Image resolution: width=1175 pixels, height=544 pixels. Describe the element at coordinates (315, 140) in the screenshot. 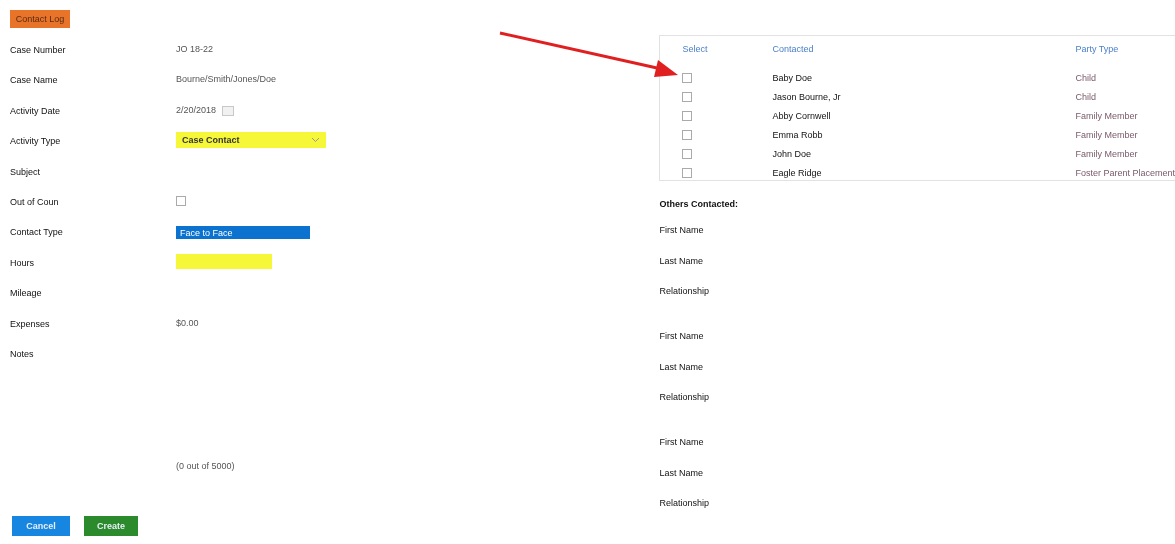

I see `caret-icon` at that location.